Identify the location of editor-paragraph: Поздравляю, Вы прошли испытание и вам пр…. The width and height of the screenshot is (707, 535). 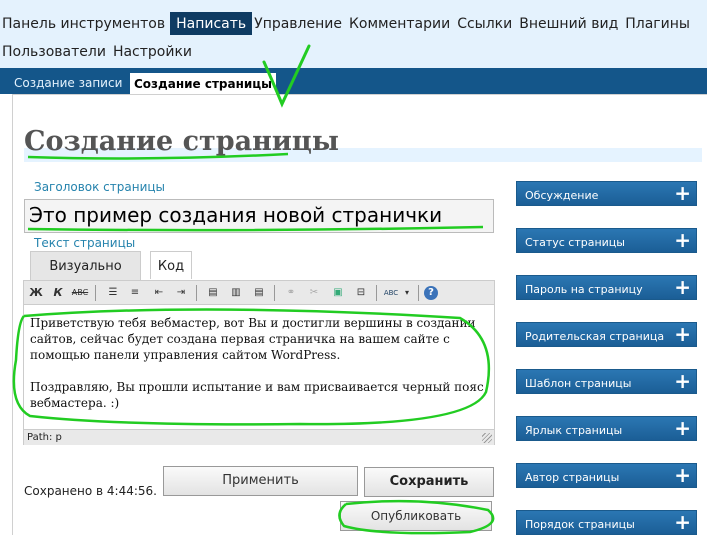
(257, 395).